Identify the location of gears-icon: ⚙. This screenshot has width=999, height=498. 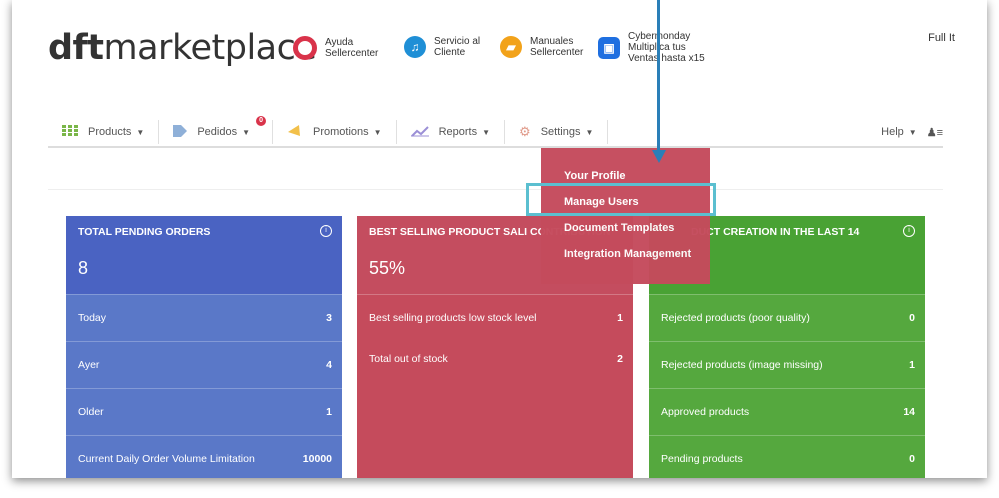
(525, 131).